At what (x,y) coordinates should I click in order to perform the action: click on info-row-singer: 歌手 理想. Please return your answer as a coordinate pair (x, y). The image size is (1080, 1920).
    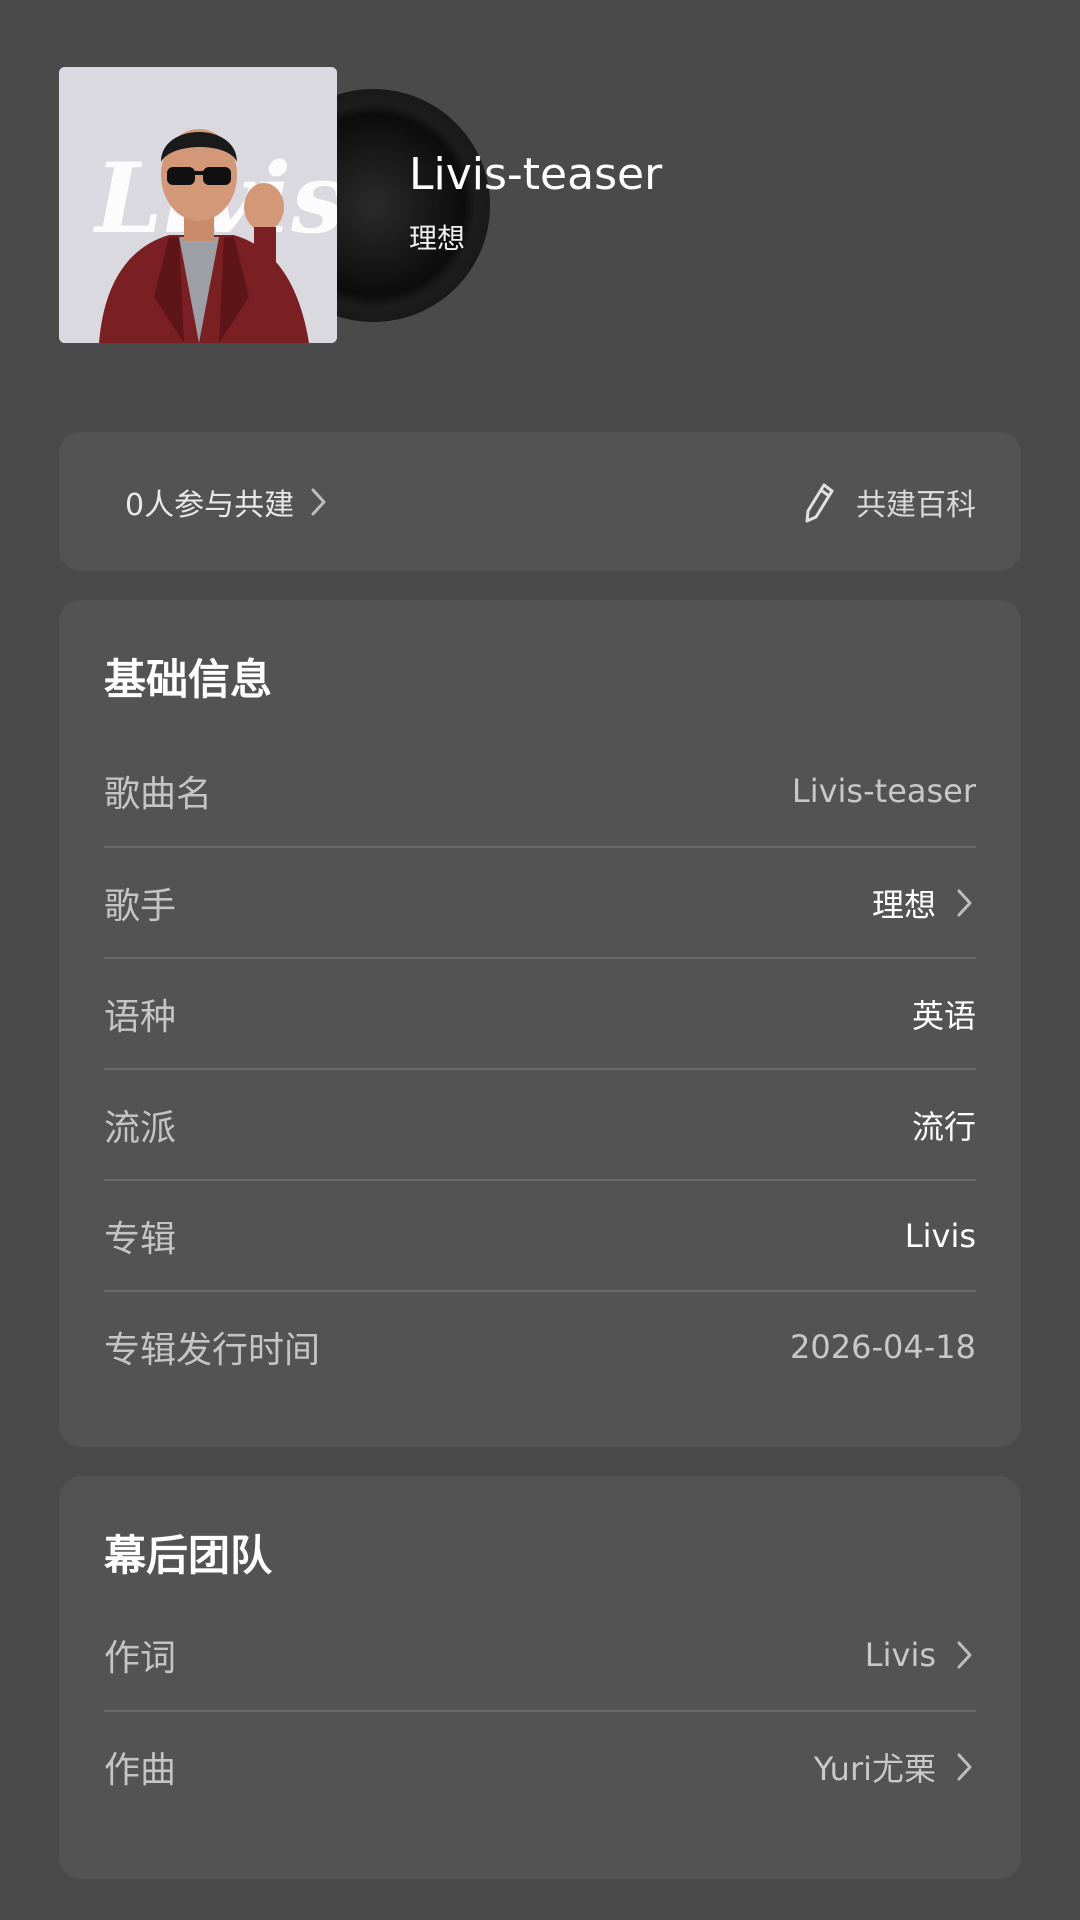
    Looking at the image, I should click on (540, 901).